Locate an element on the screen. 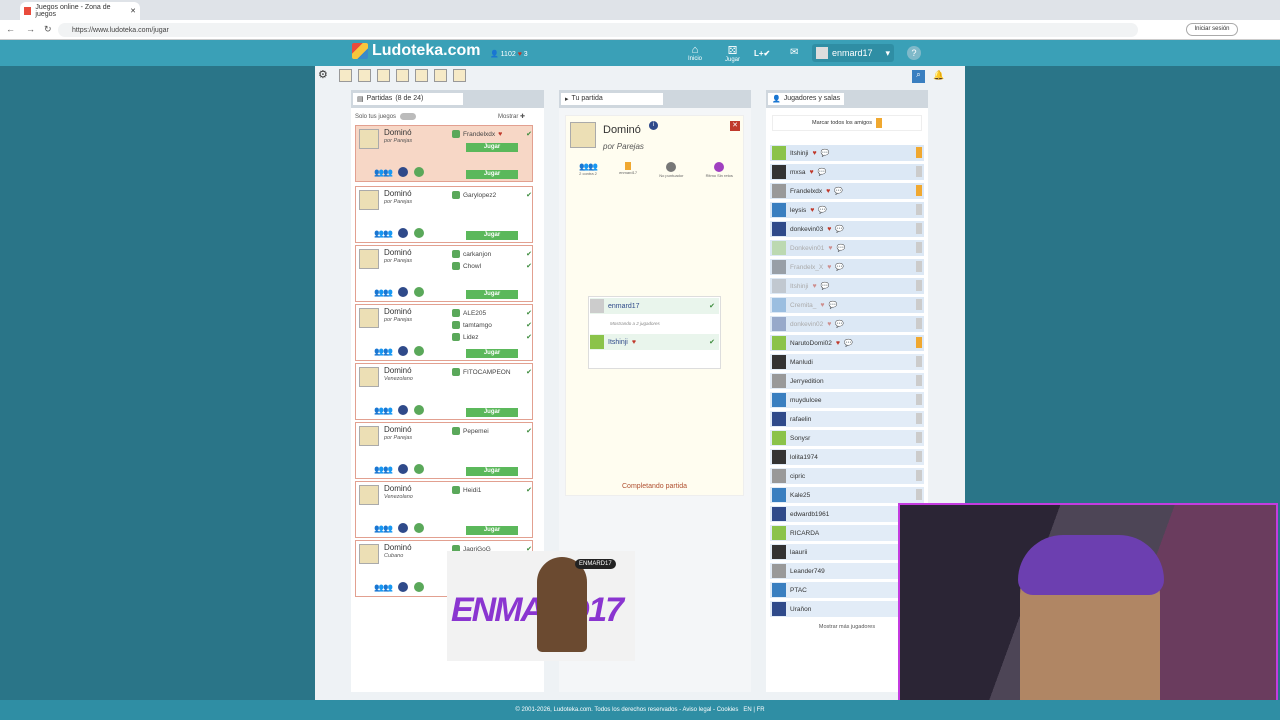  player-row: NarutoDomi02 ♥ 💬 is located at coordinates (847, 343).